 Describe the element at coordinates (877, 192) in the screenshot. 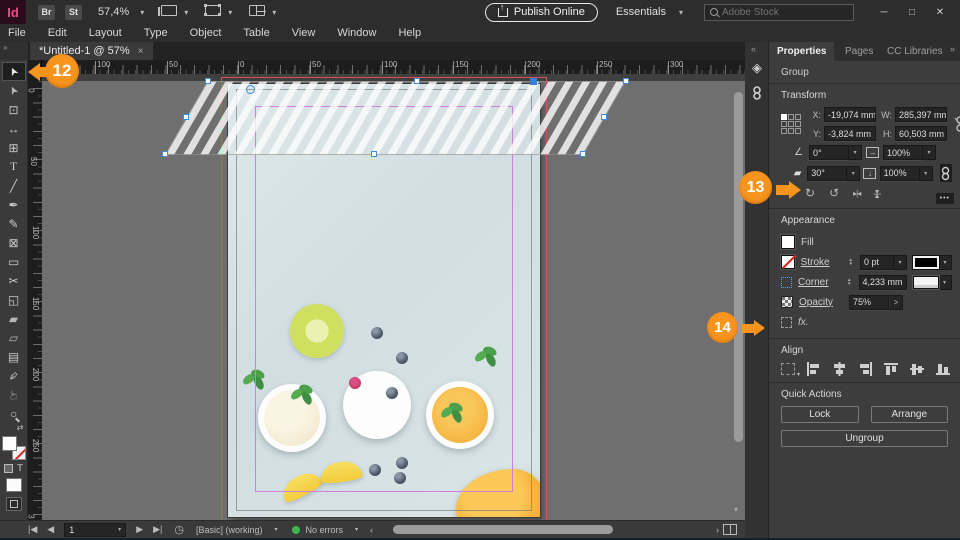

I see `flip-vertical-icon: ▸|◂` at that location.